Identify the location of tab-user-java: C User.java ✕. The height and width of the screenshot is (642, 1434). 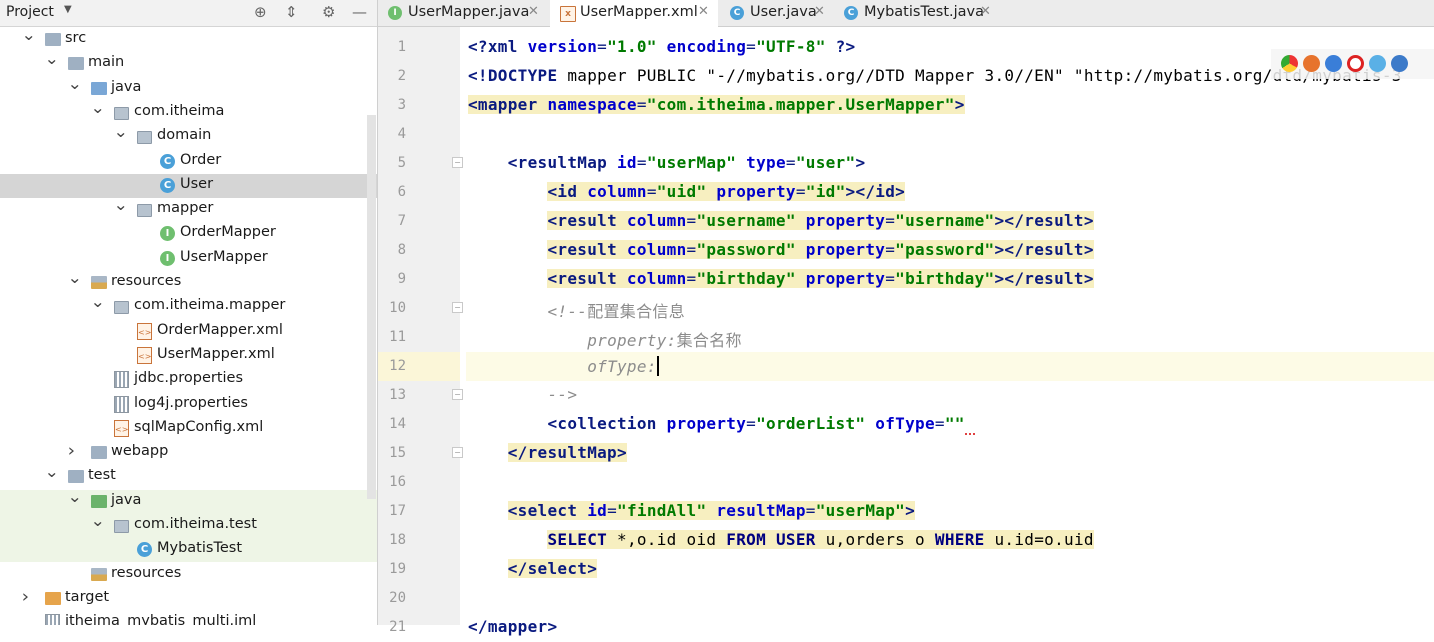
(776, 13).